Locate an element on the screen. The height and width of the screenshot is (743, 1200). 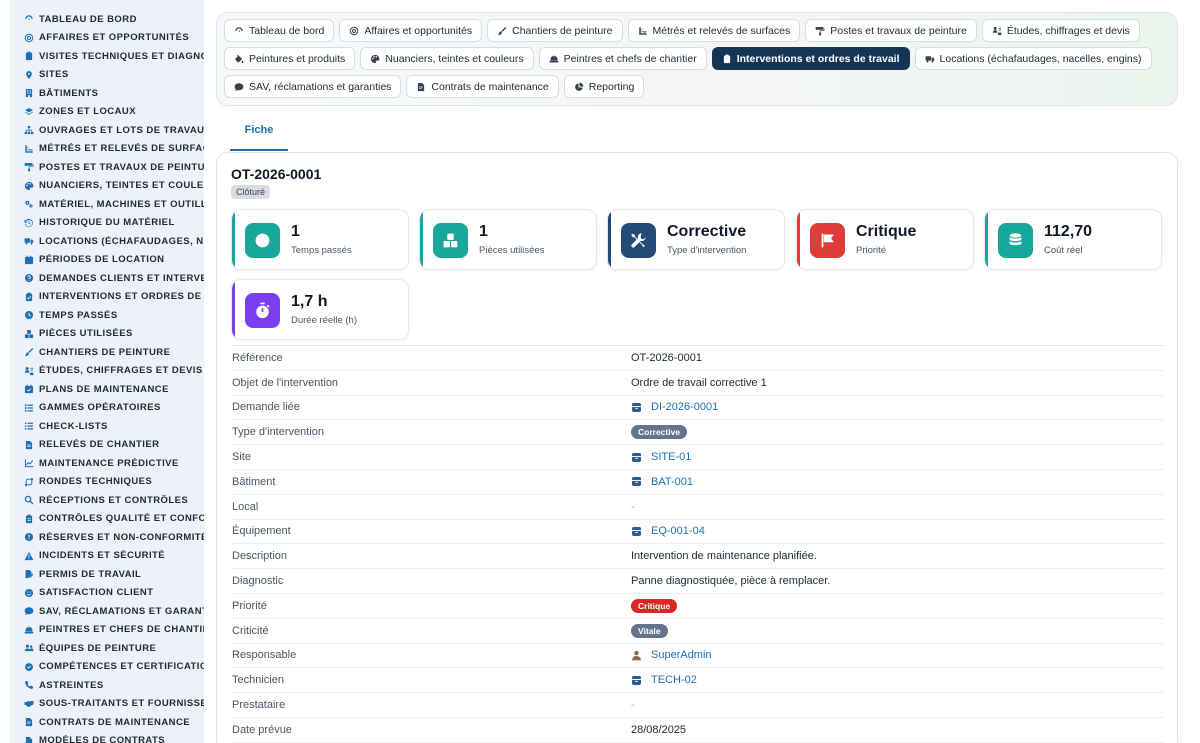
sidebar-item-32: SATISFACTION CLIENT is located at coordinates (107, 593).